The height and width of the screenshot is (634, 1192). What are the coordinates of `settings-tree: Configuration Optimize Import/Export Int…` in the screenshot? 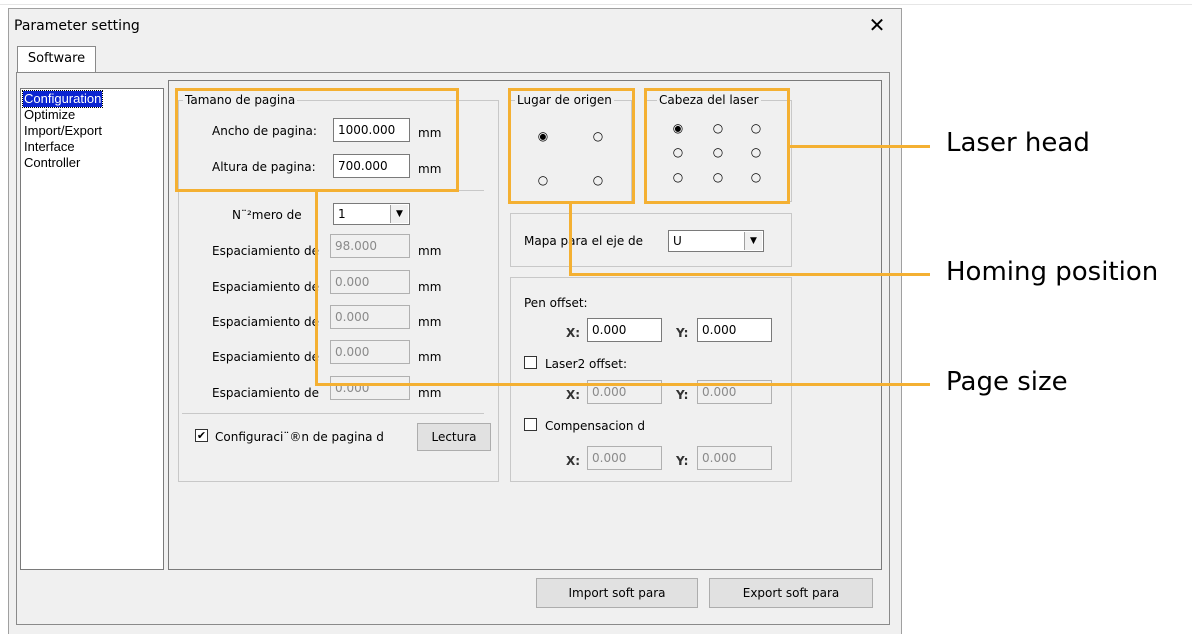 It's located at (92, 329).